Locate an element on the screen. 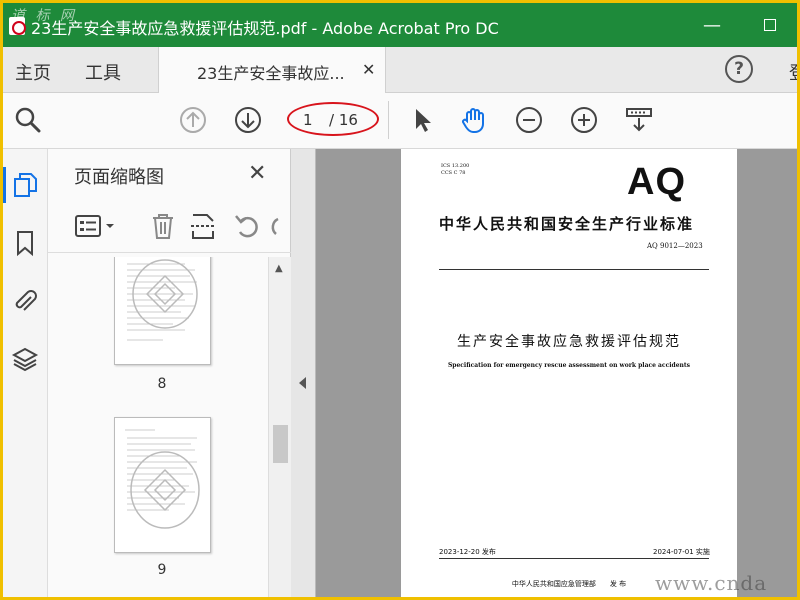  rotate-ccw-icon is located at coordinates (247, 226).